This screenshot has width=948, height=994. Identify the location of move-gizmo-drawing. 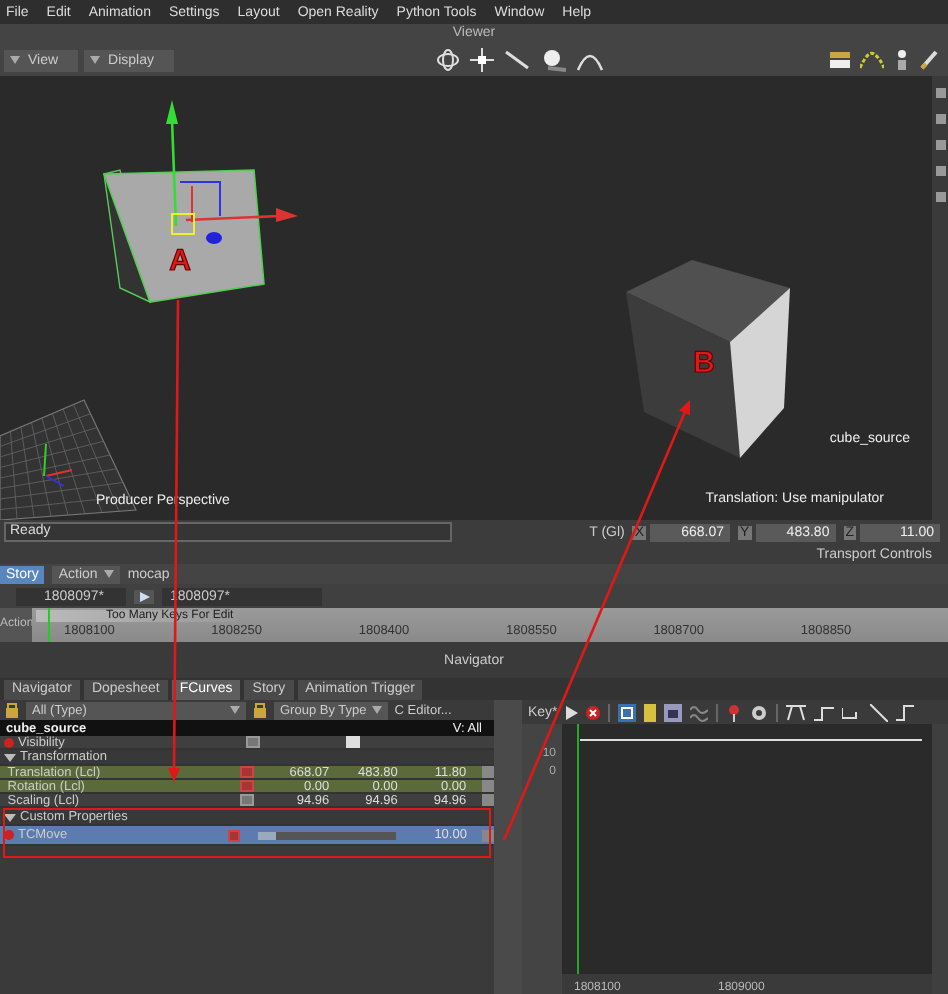
(232, 172).